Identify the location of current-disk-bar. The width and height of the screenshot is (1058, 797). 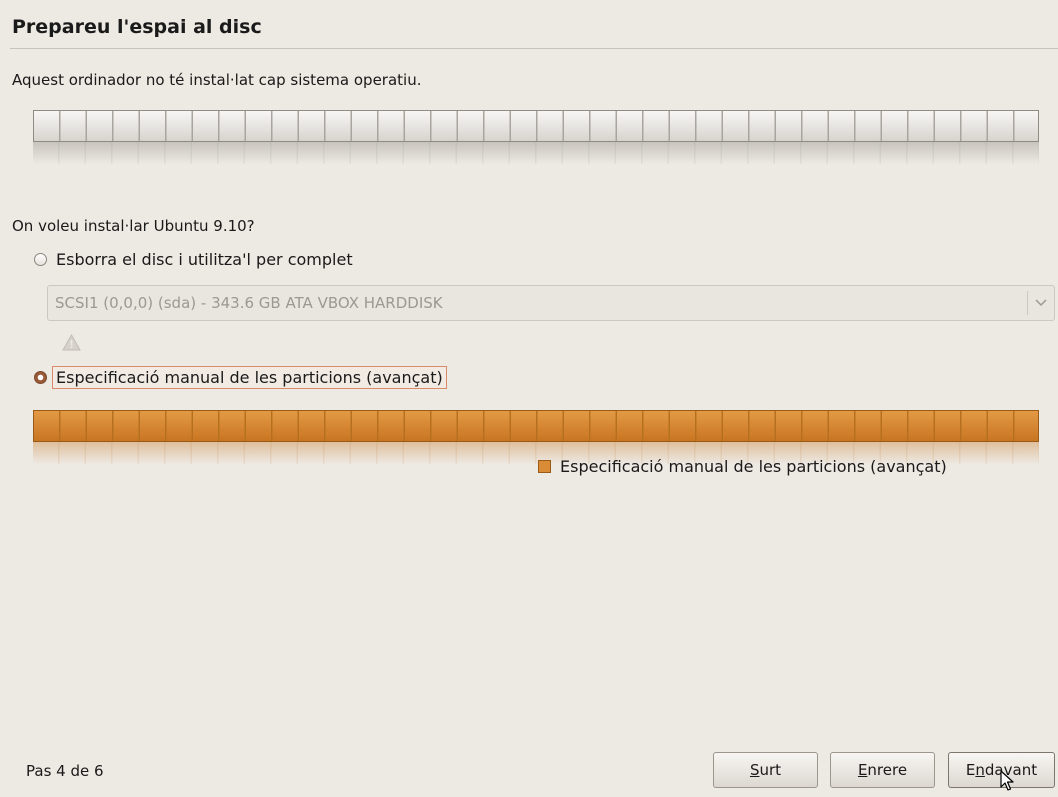
(536, 126).